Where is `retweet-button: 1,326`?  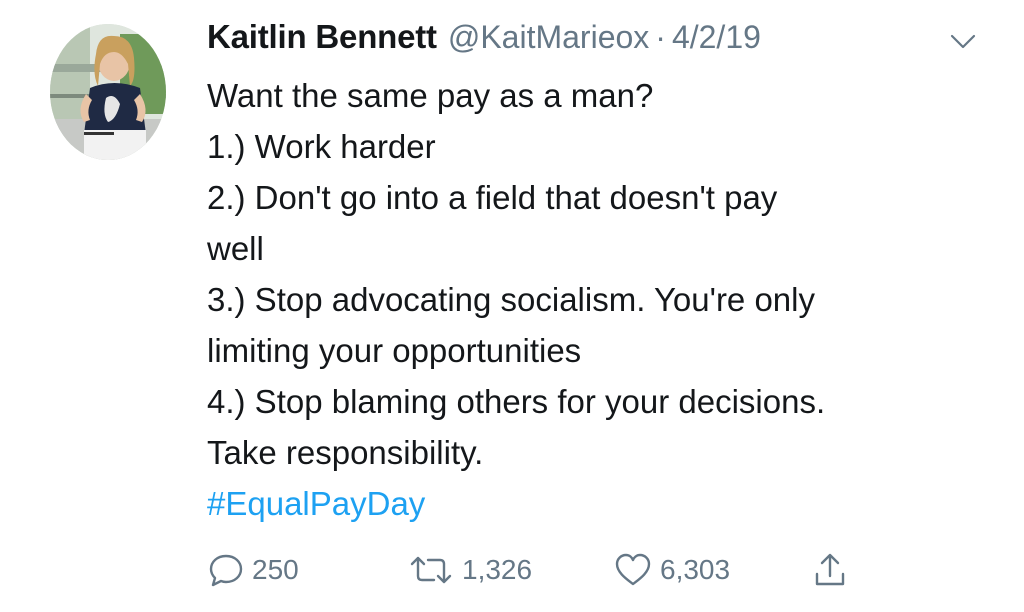 retweet-button: 1,326 is located at coordinates (469, 570).